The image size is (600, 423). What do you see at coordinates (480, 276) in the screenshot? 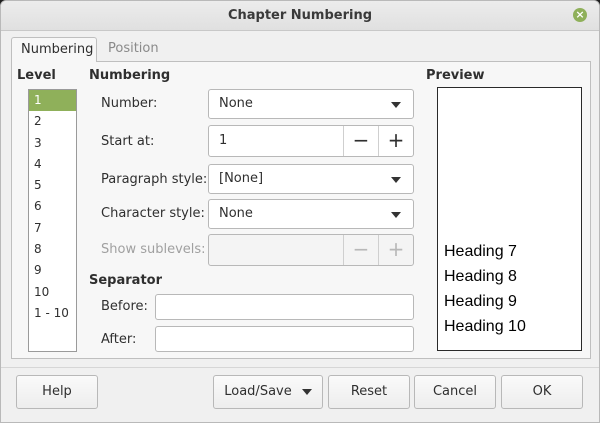
I see `preview-line: Heading 8` at bounding box center [480, 276].